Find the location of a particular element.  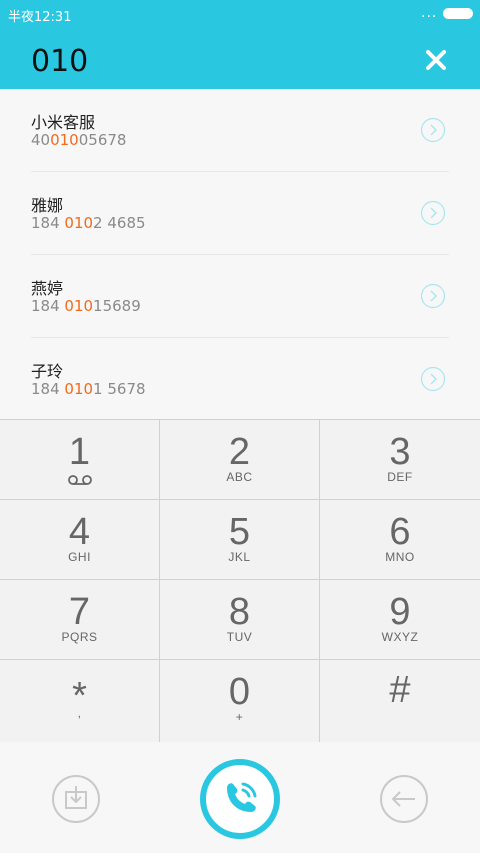

key-5: 5 JKL is located at coordinates (240, 540).